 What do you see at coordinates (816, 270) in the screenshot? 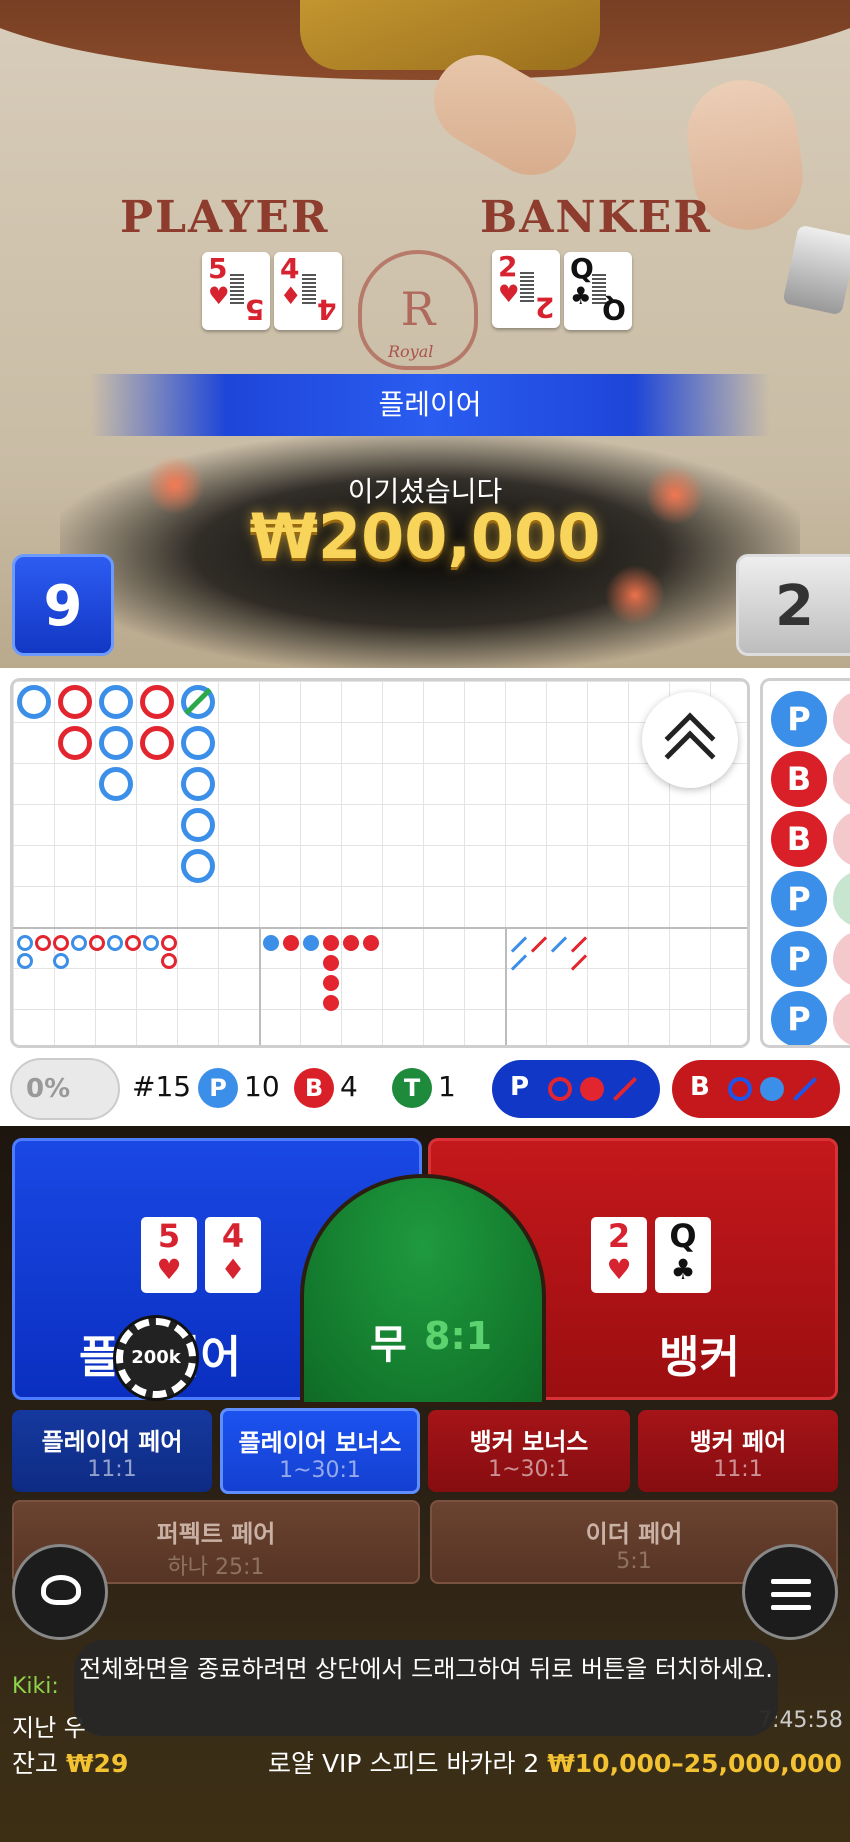
I see `card-shoe` at bounding box center [816, 270].